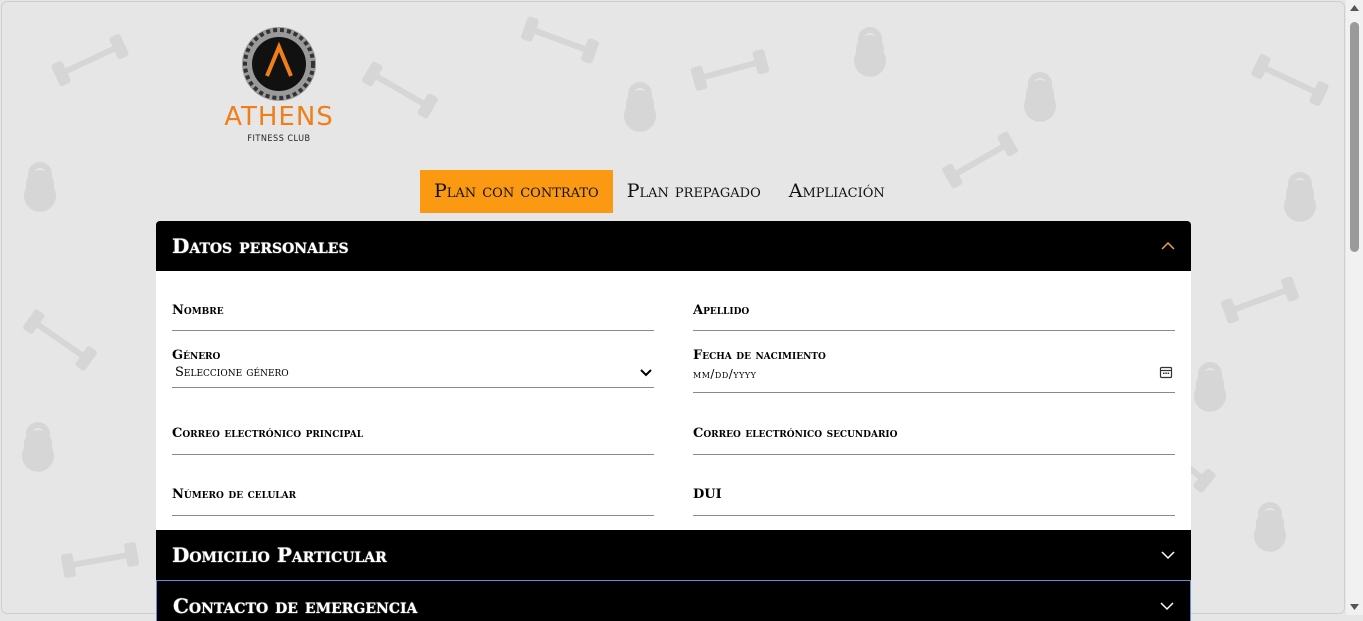  Describe the element at coordinates (707, 494) in the screenshot. I see `dui-label: DUI` at that location.